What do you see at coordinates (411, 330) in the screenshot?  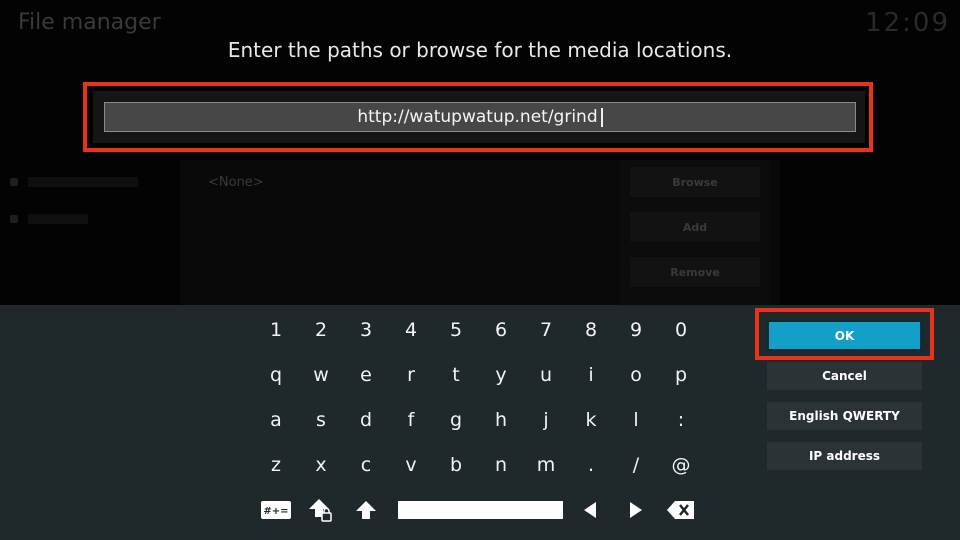 I see `key-4: 4` at bounding box center [411, 330].